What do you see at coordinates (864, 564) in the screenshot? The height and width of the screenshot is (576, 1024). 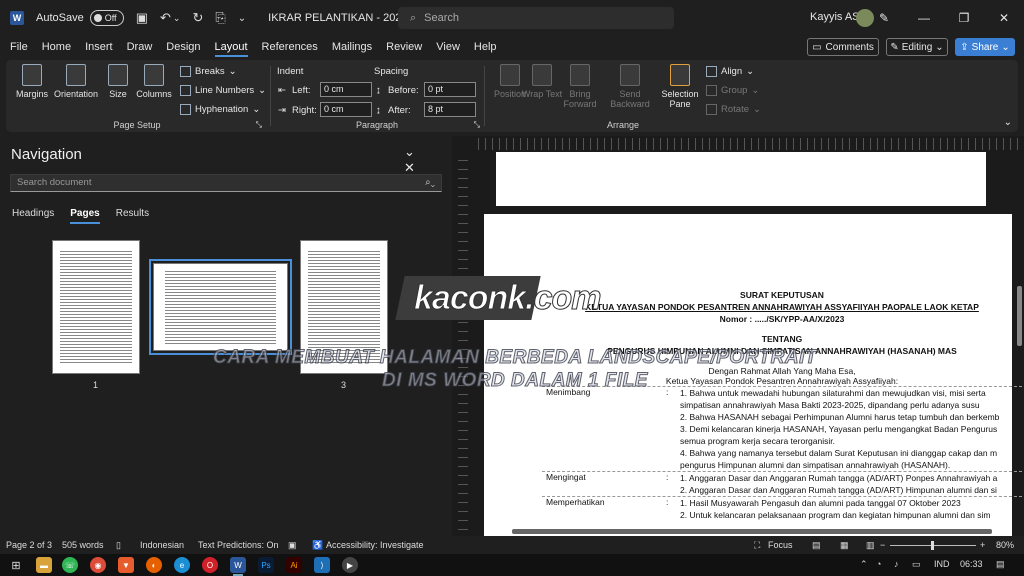 I see `tray-chevron-icon: ⌃` at bounding box center [864, 564].